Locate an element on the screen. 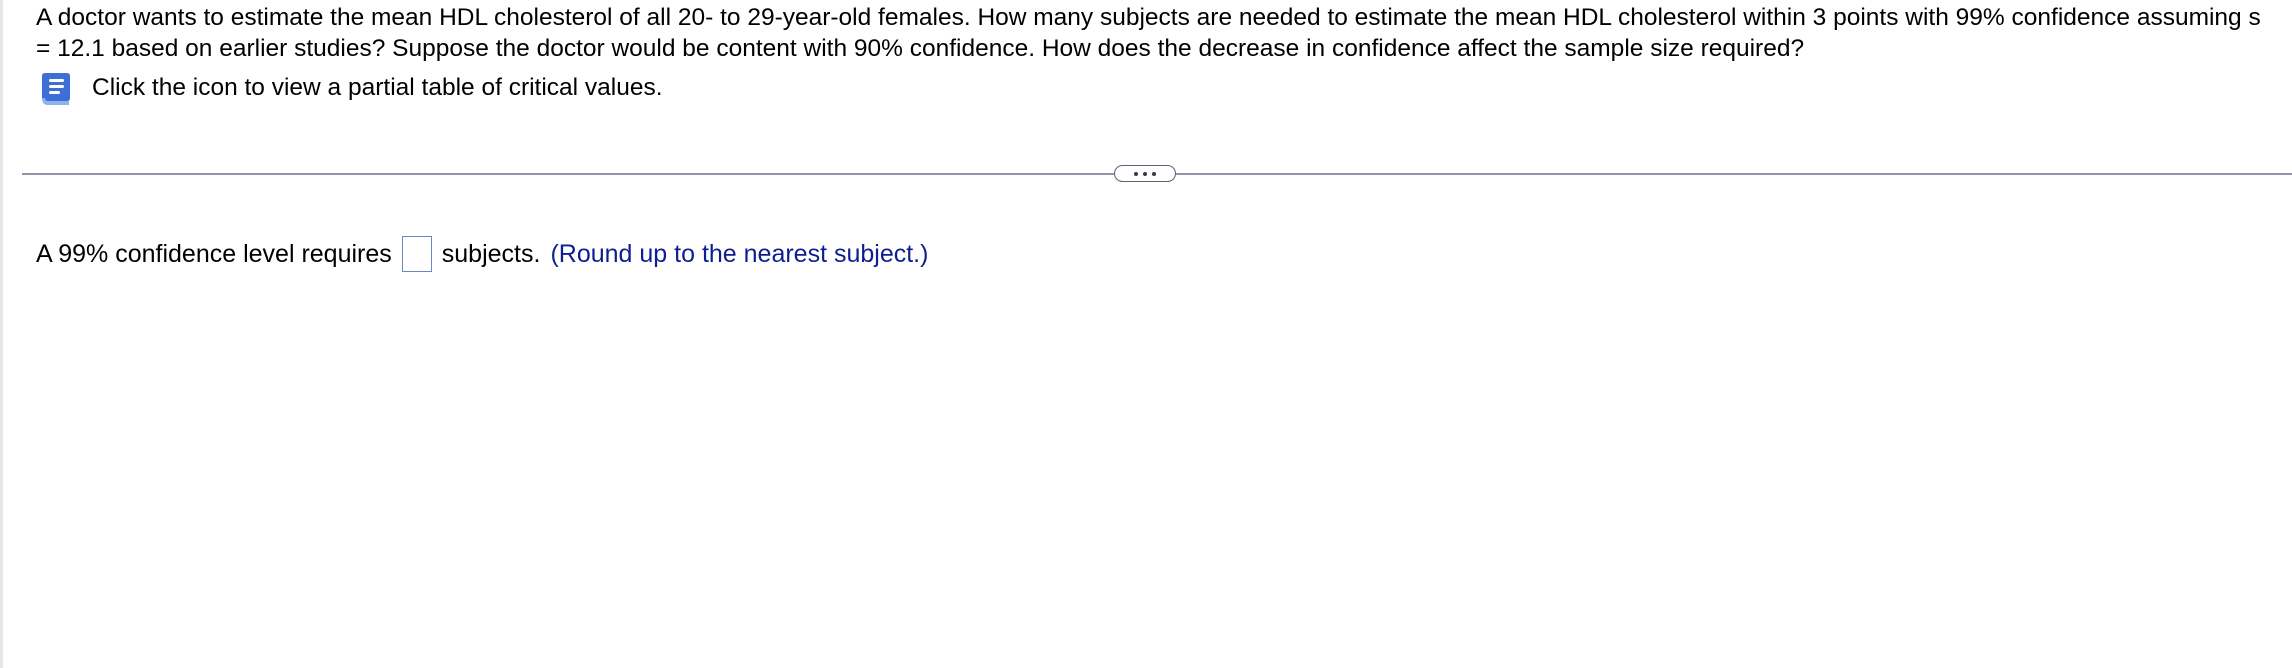 This screenshot has height=668, width=2292. book-icon is located at coordinates (56, 88).